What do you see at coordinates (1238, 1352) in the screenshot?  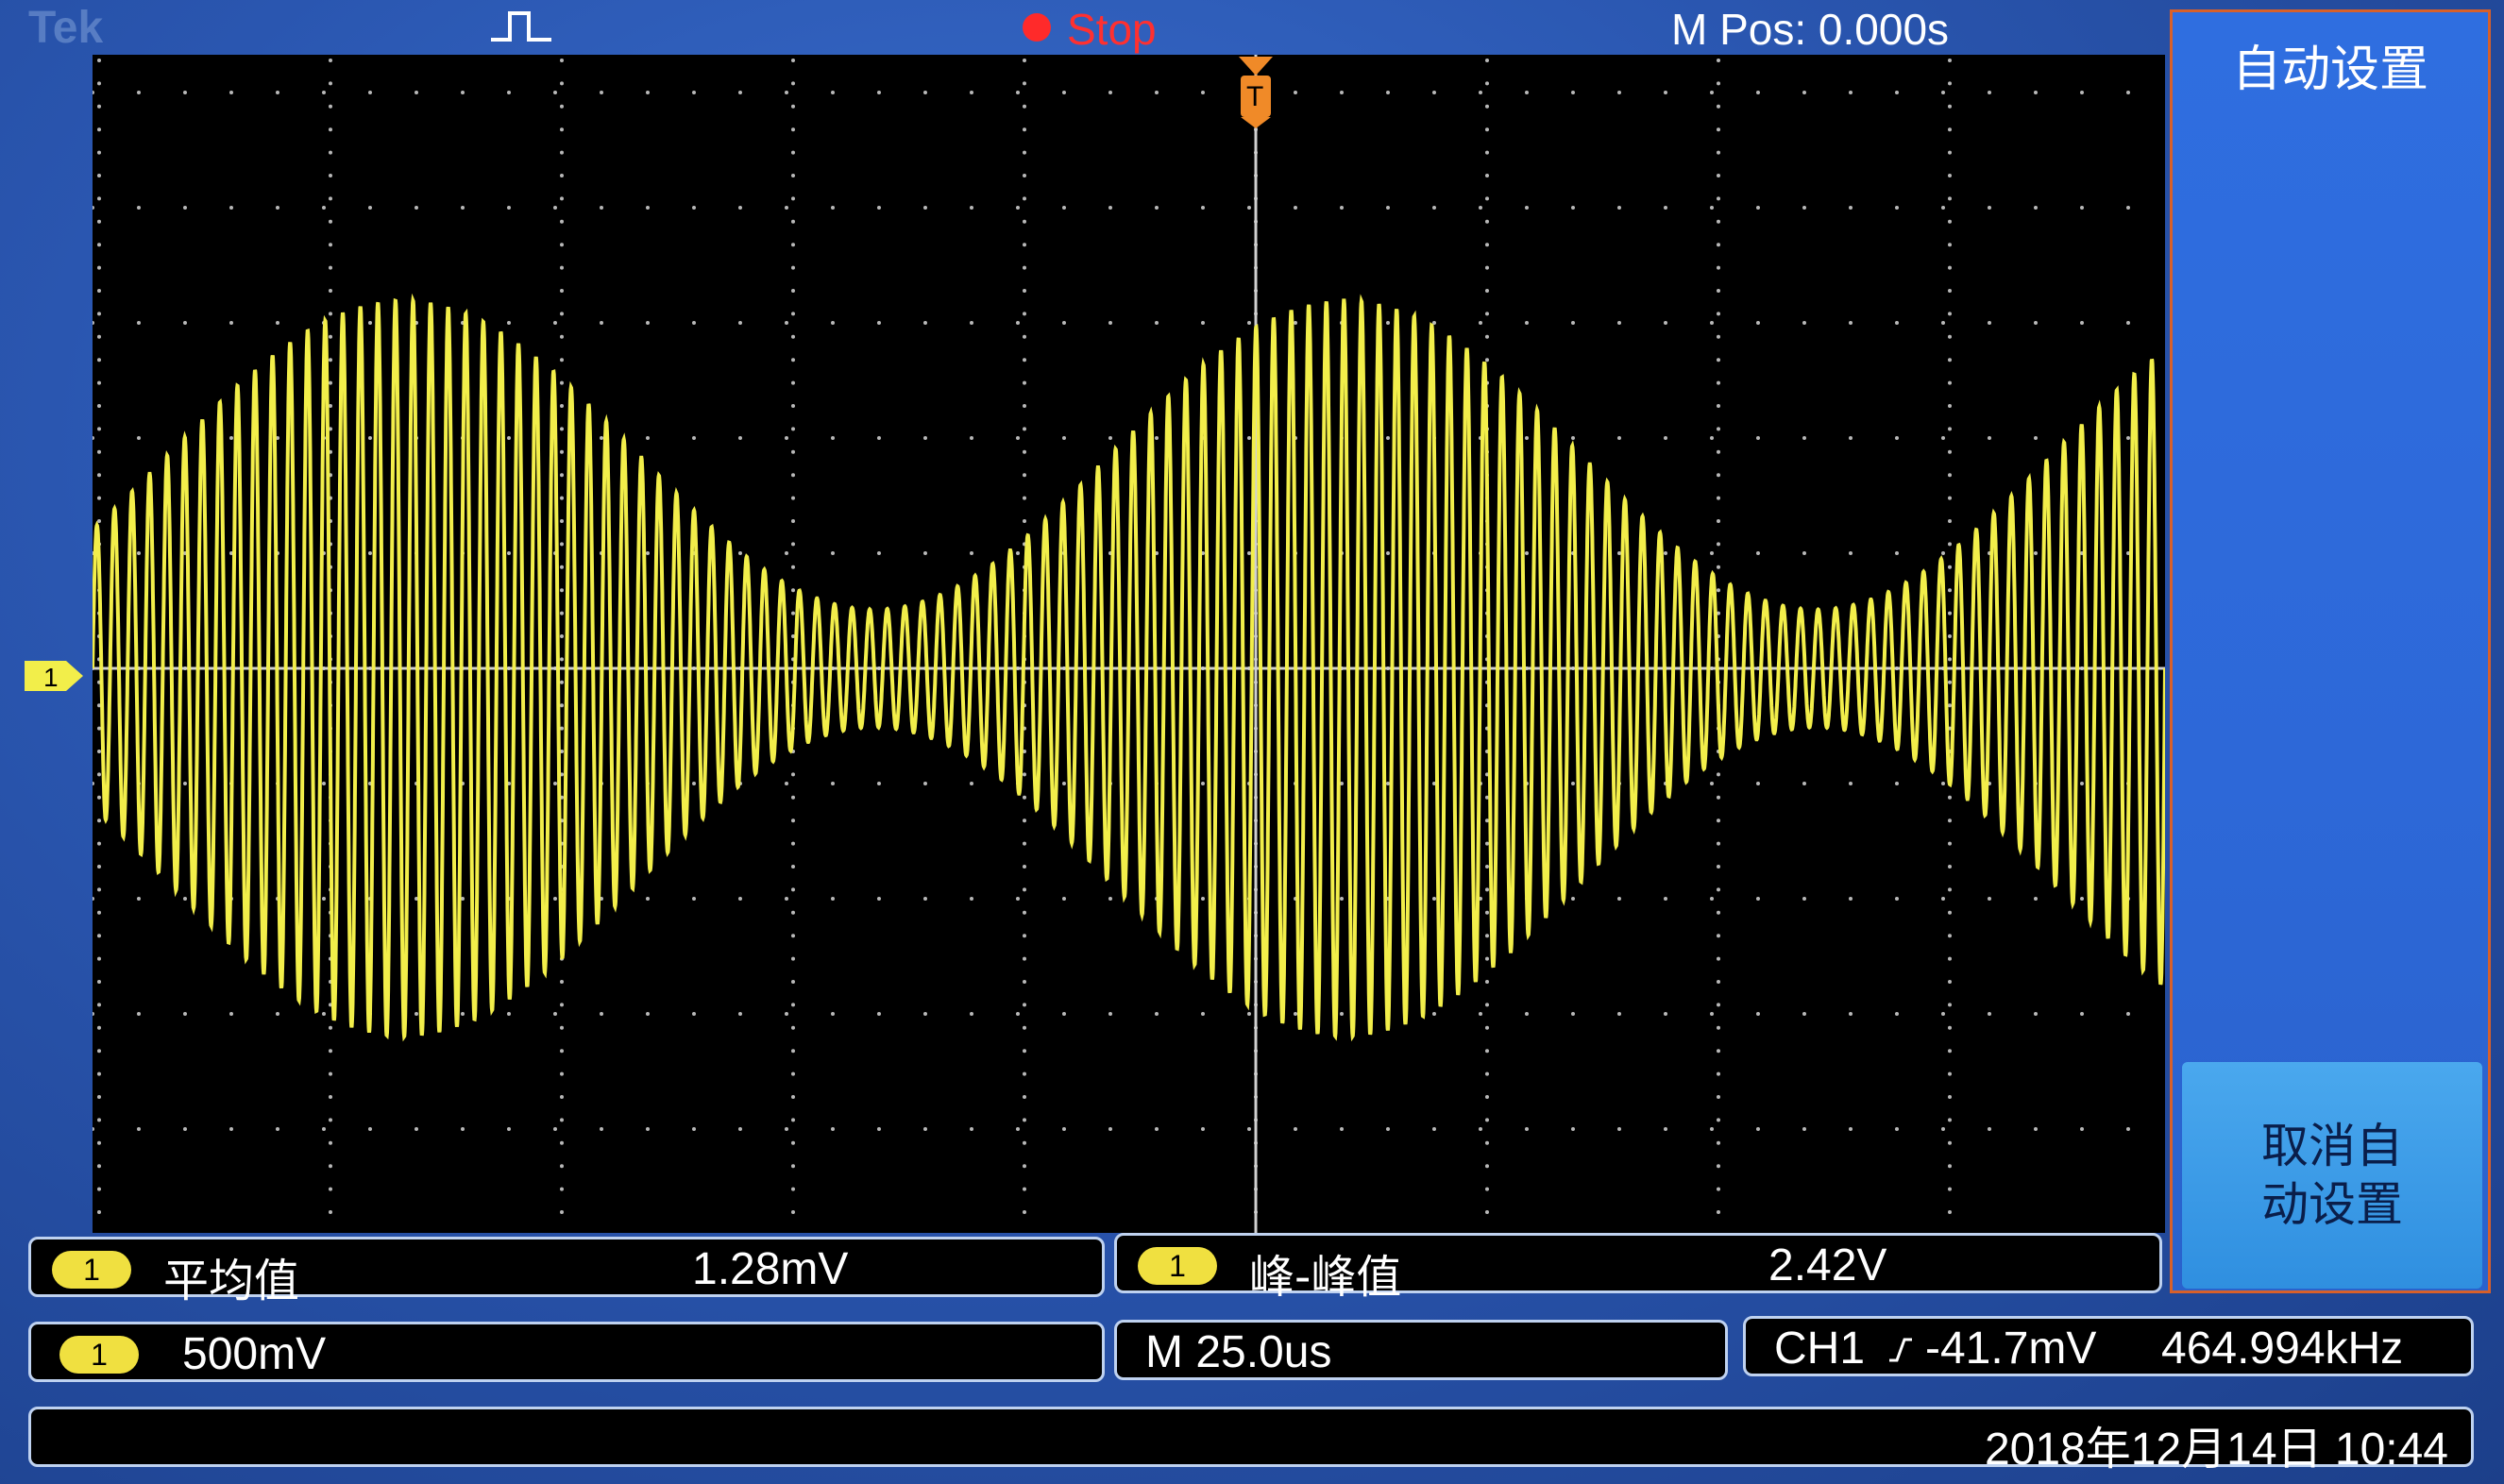 I see `horizontal-scale: M 25.0us` at bounding box center [1238, 1352].